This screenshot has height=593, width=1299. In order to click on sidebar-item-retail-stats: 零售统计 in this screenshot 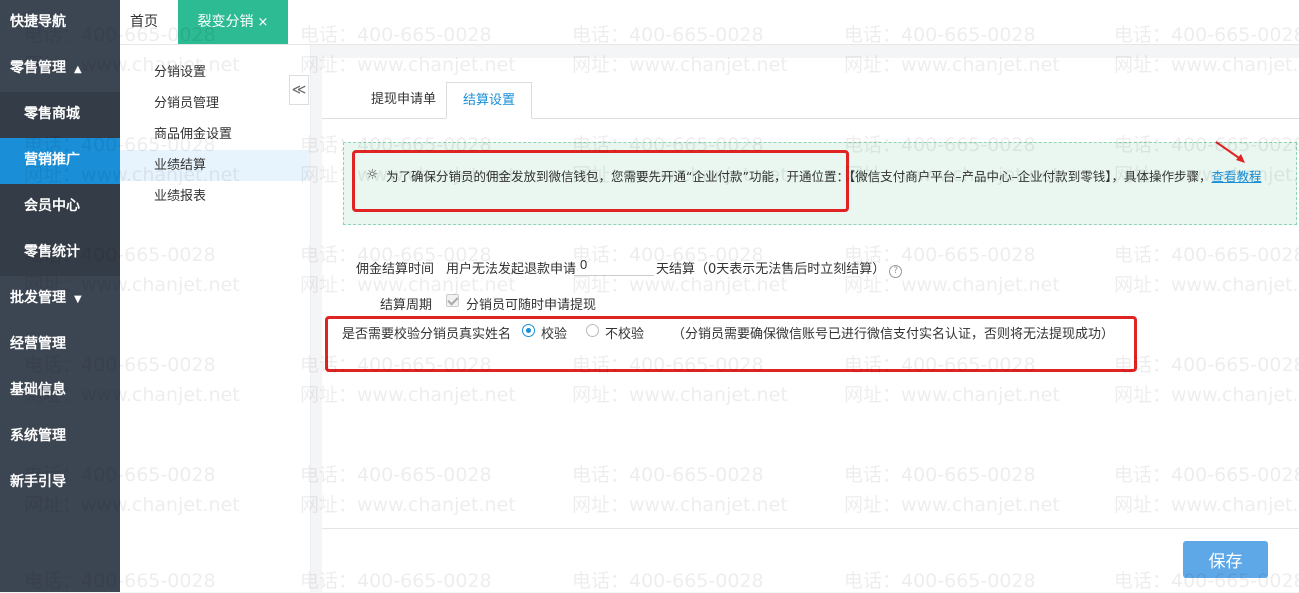, I will do `click(60, 253)`.